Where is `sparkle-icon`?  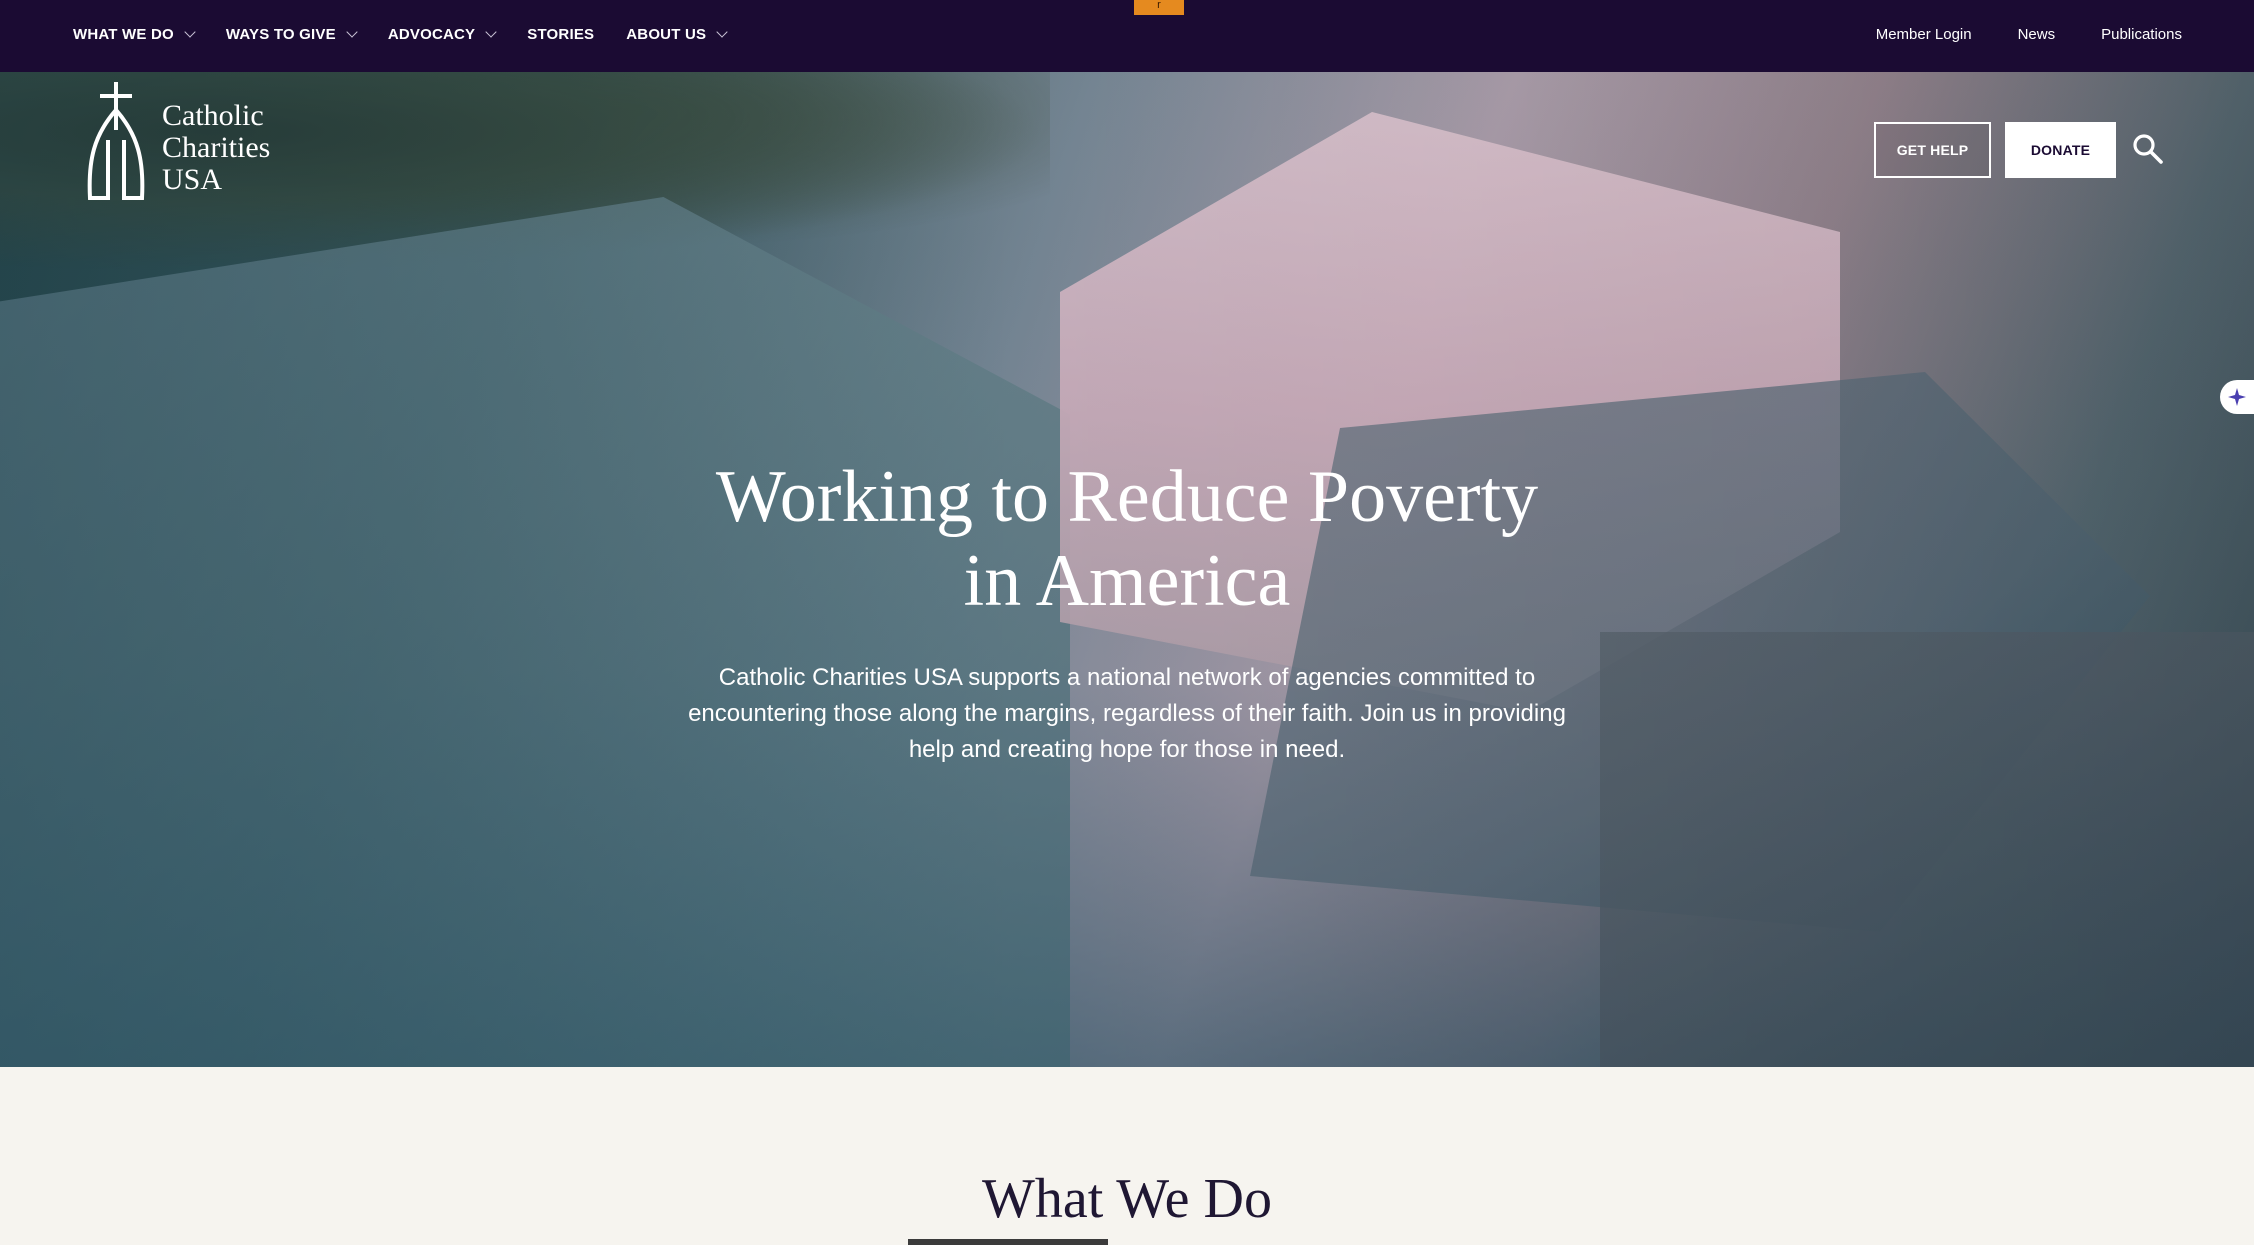
sparkle-icon is located at coordinates (2237, 397).